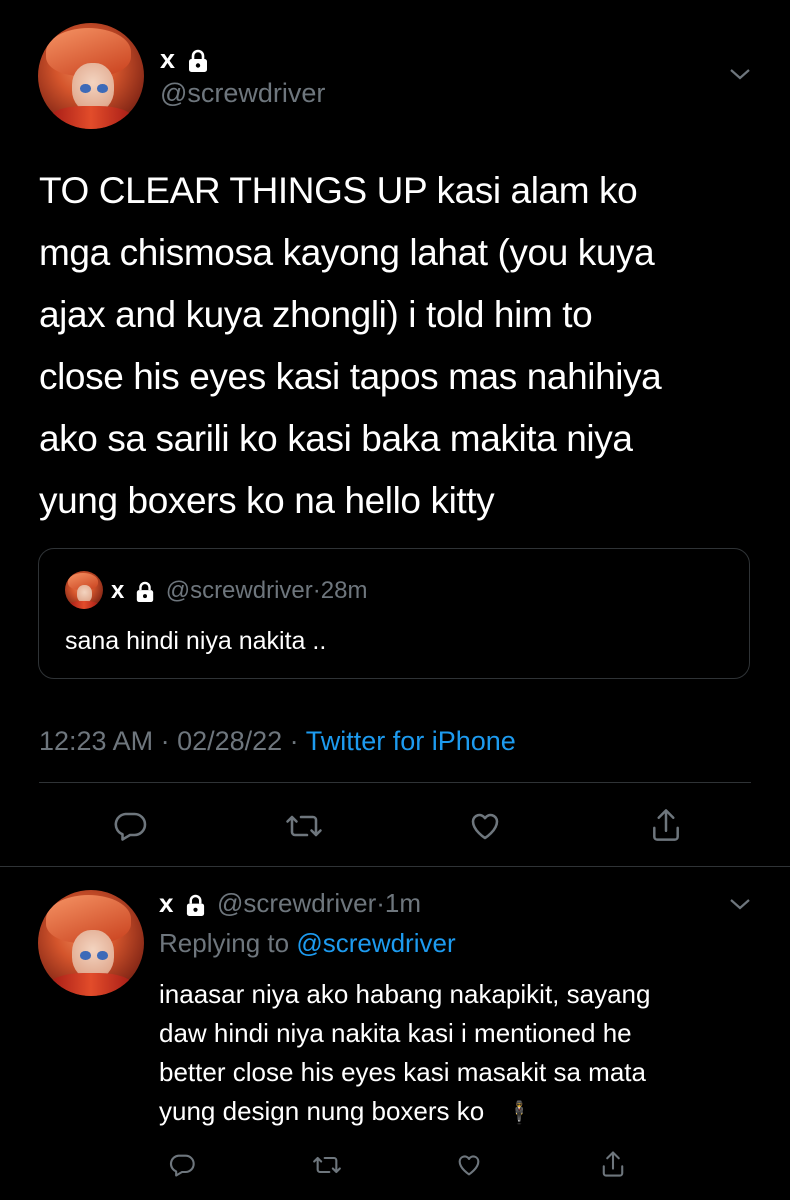 The width and height of the screenshot is (790, 1200). I want to click on reply-author-name: x, so click(166, 903).